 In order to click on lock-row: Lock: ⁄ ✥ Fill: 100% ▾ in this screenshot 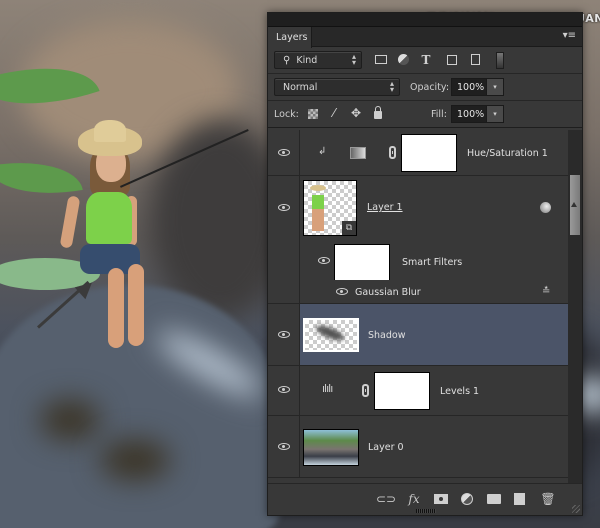, I will do `click(425, 114)`.